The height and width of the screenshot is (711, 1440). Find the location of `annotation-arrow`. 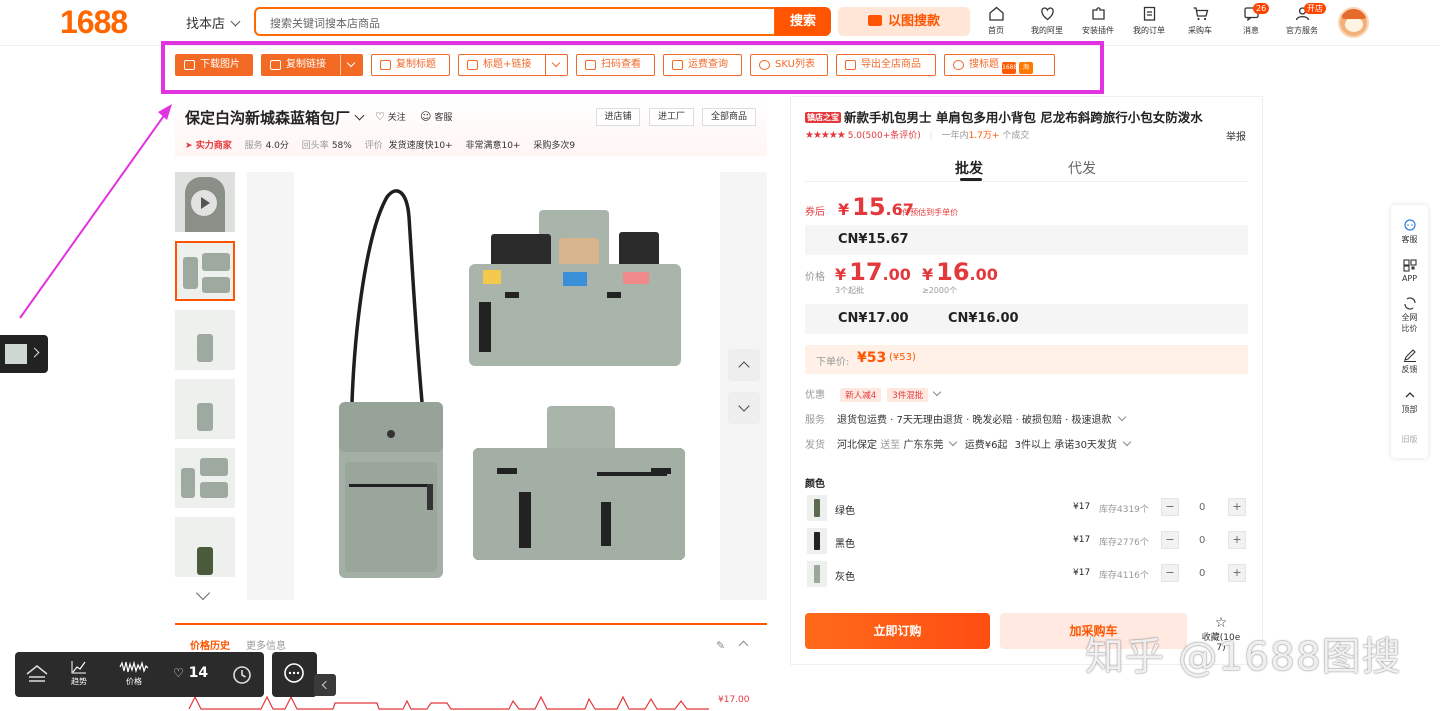

annotation-arrow is located at coordinates (95, 211).